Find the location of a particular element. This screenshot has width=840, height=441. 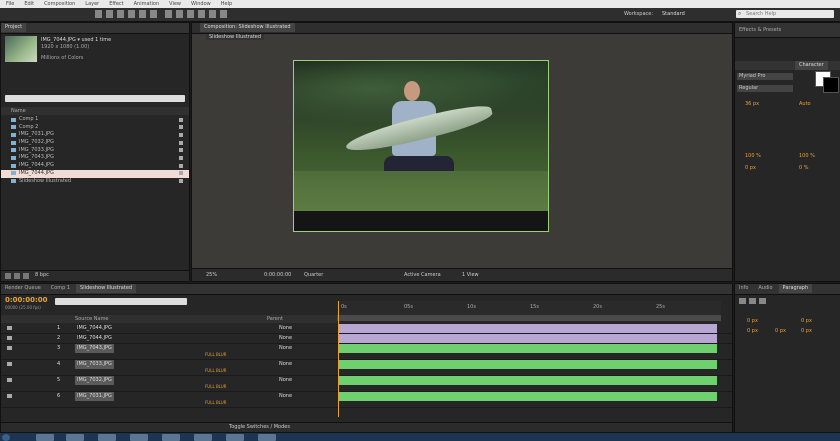

trash-icon is located at coordinates (8, 276).